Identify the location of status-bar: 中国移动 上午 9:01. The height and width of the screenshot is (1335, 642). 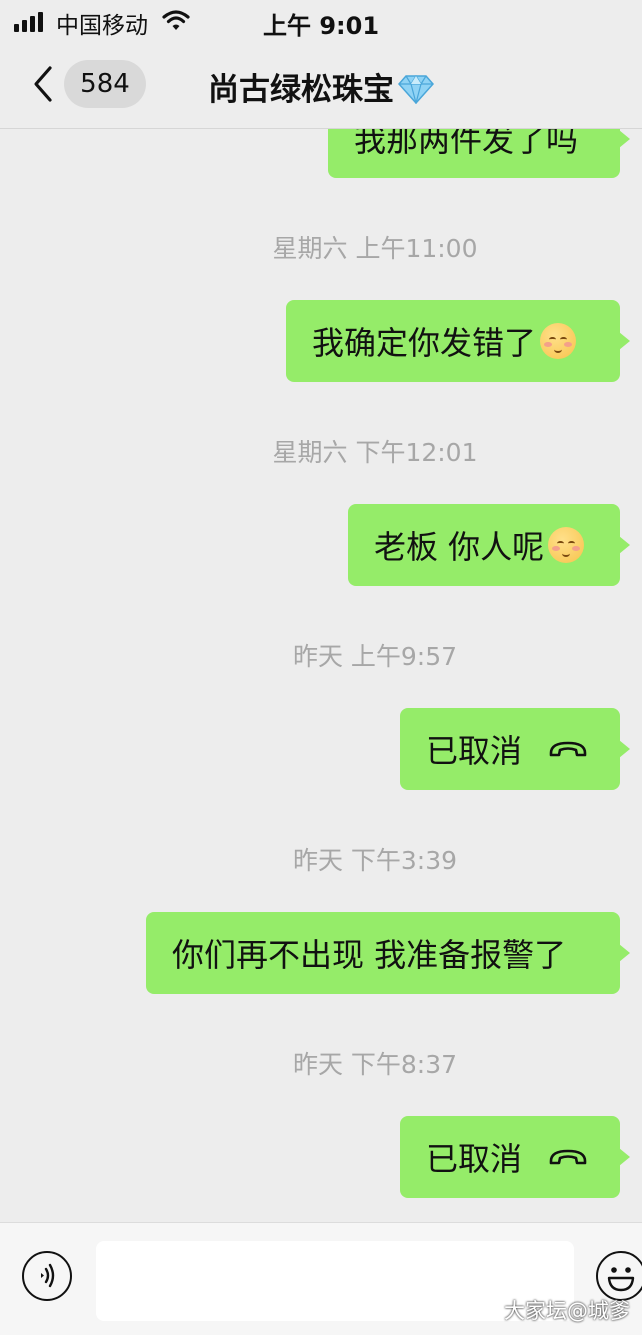
(321, 21).